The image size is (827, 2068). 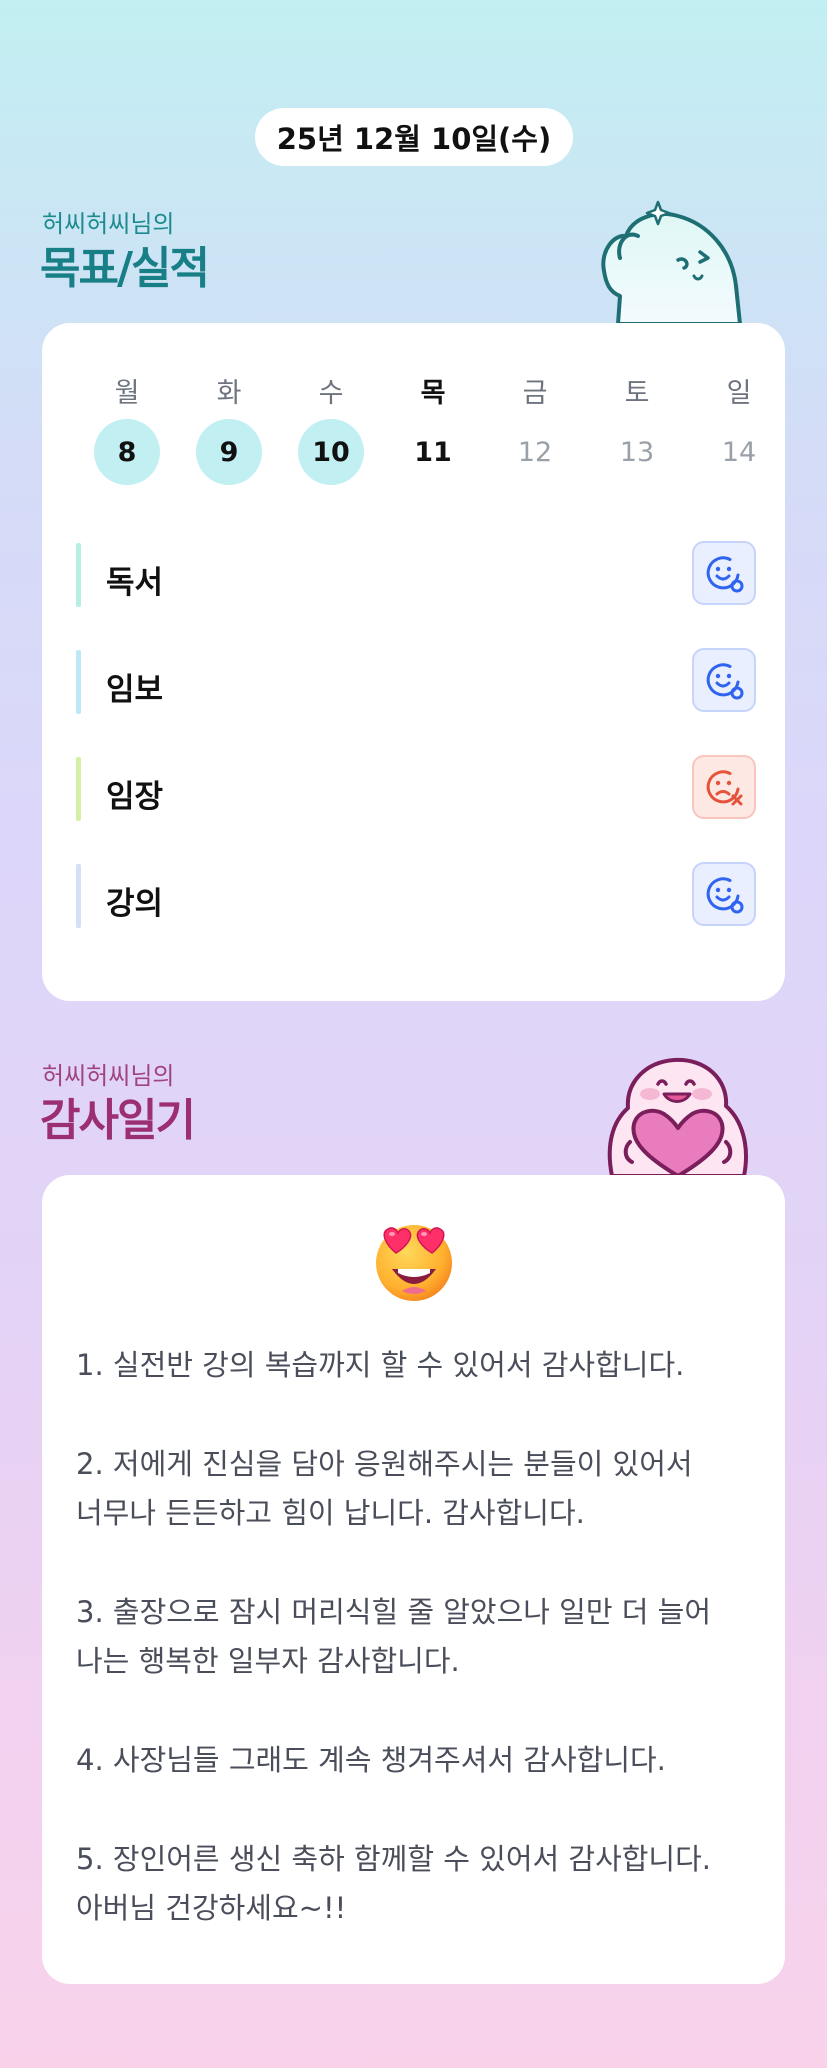 What do you see at coordinates (433, 452) in the screenshot?
I see `day-number: 11` at bounding box center [433, 452].